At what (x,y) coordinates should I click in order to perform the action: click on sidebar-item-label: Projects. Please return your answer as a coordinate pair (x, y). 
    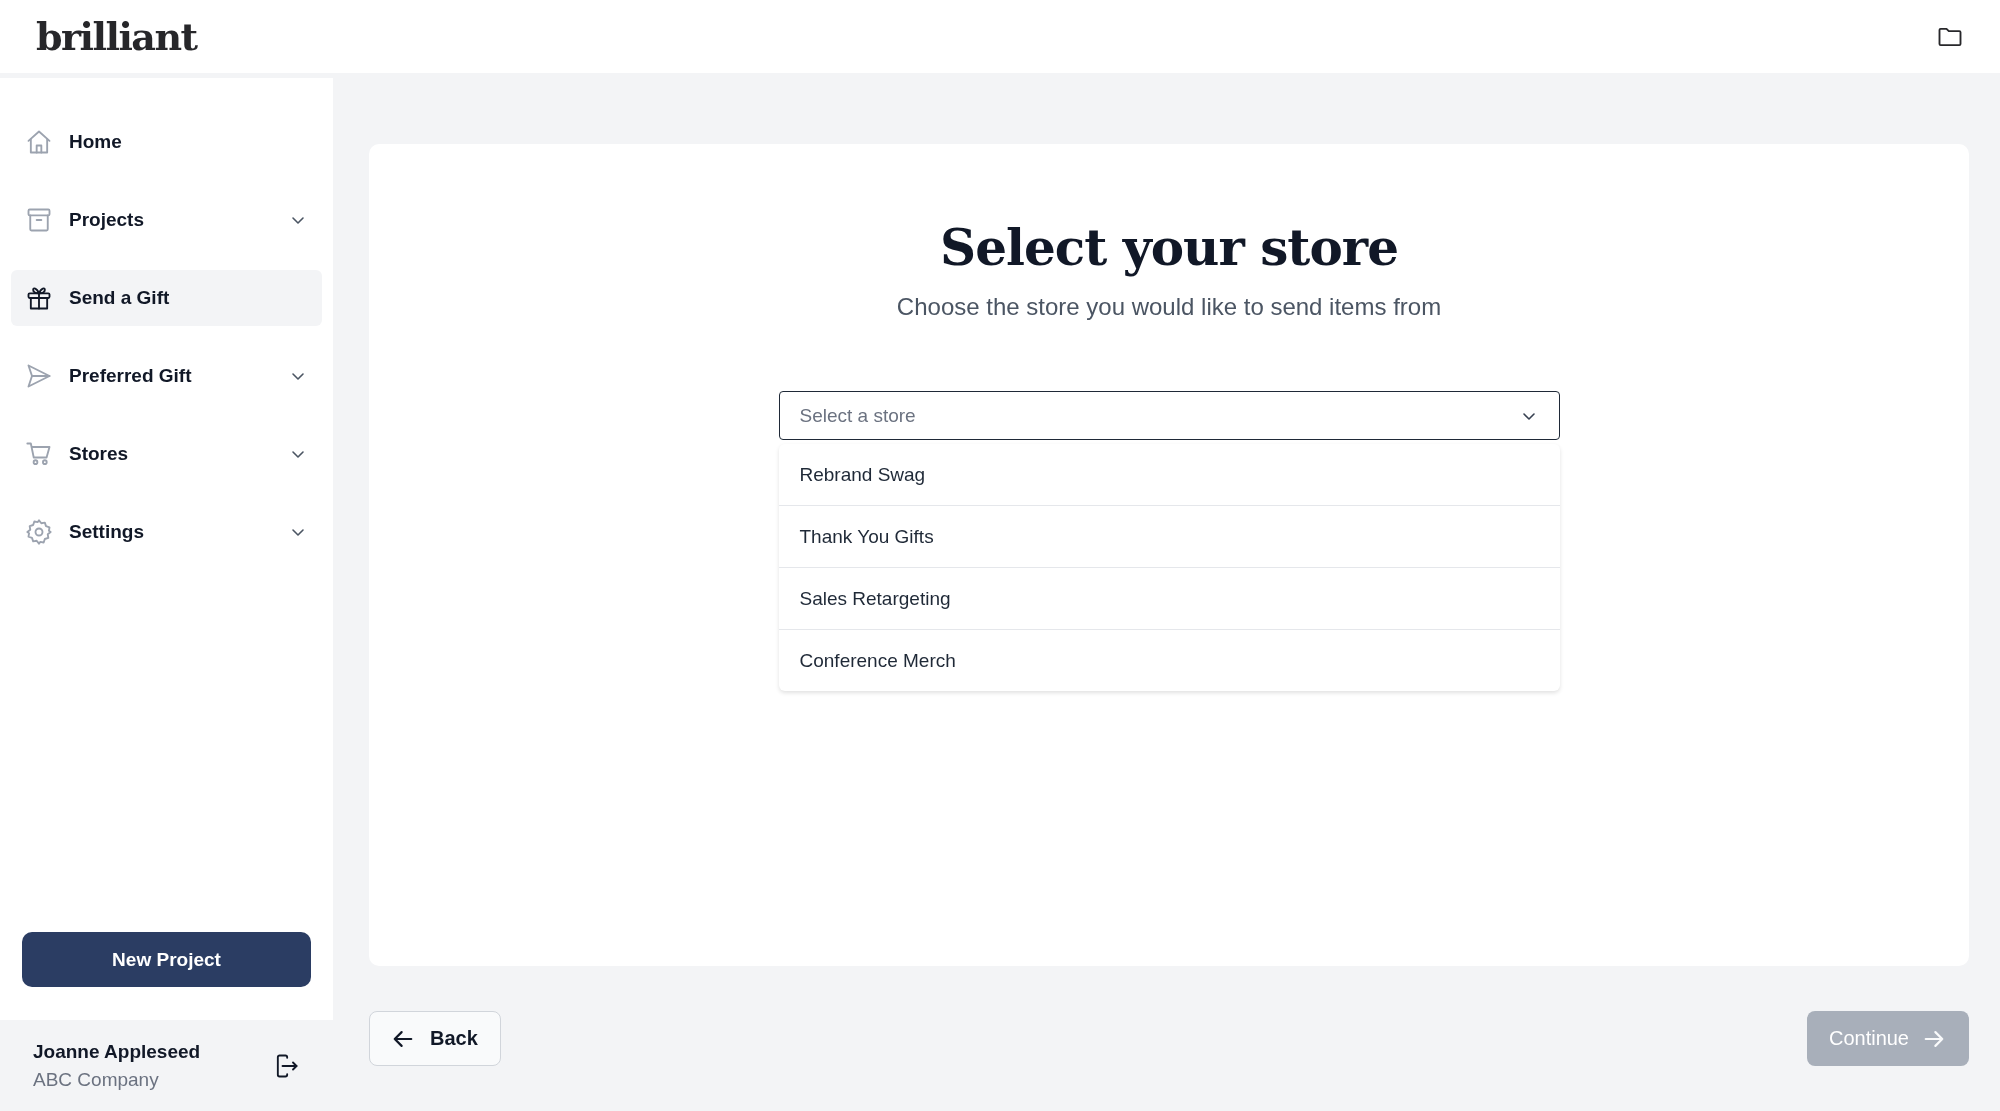
    Looking at the image, I should click on (107, 220).